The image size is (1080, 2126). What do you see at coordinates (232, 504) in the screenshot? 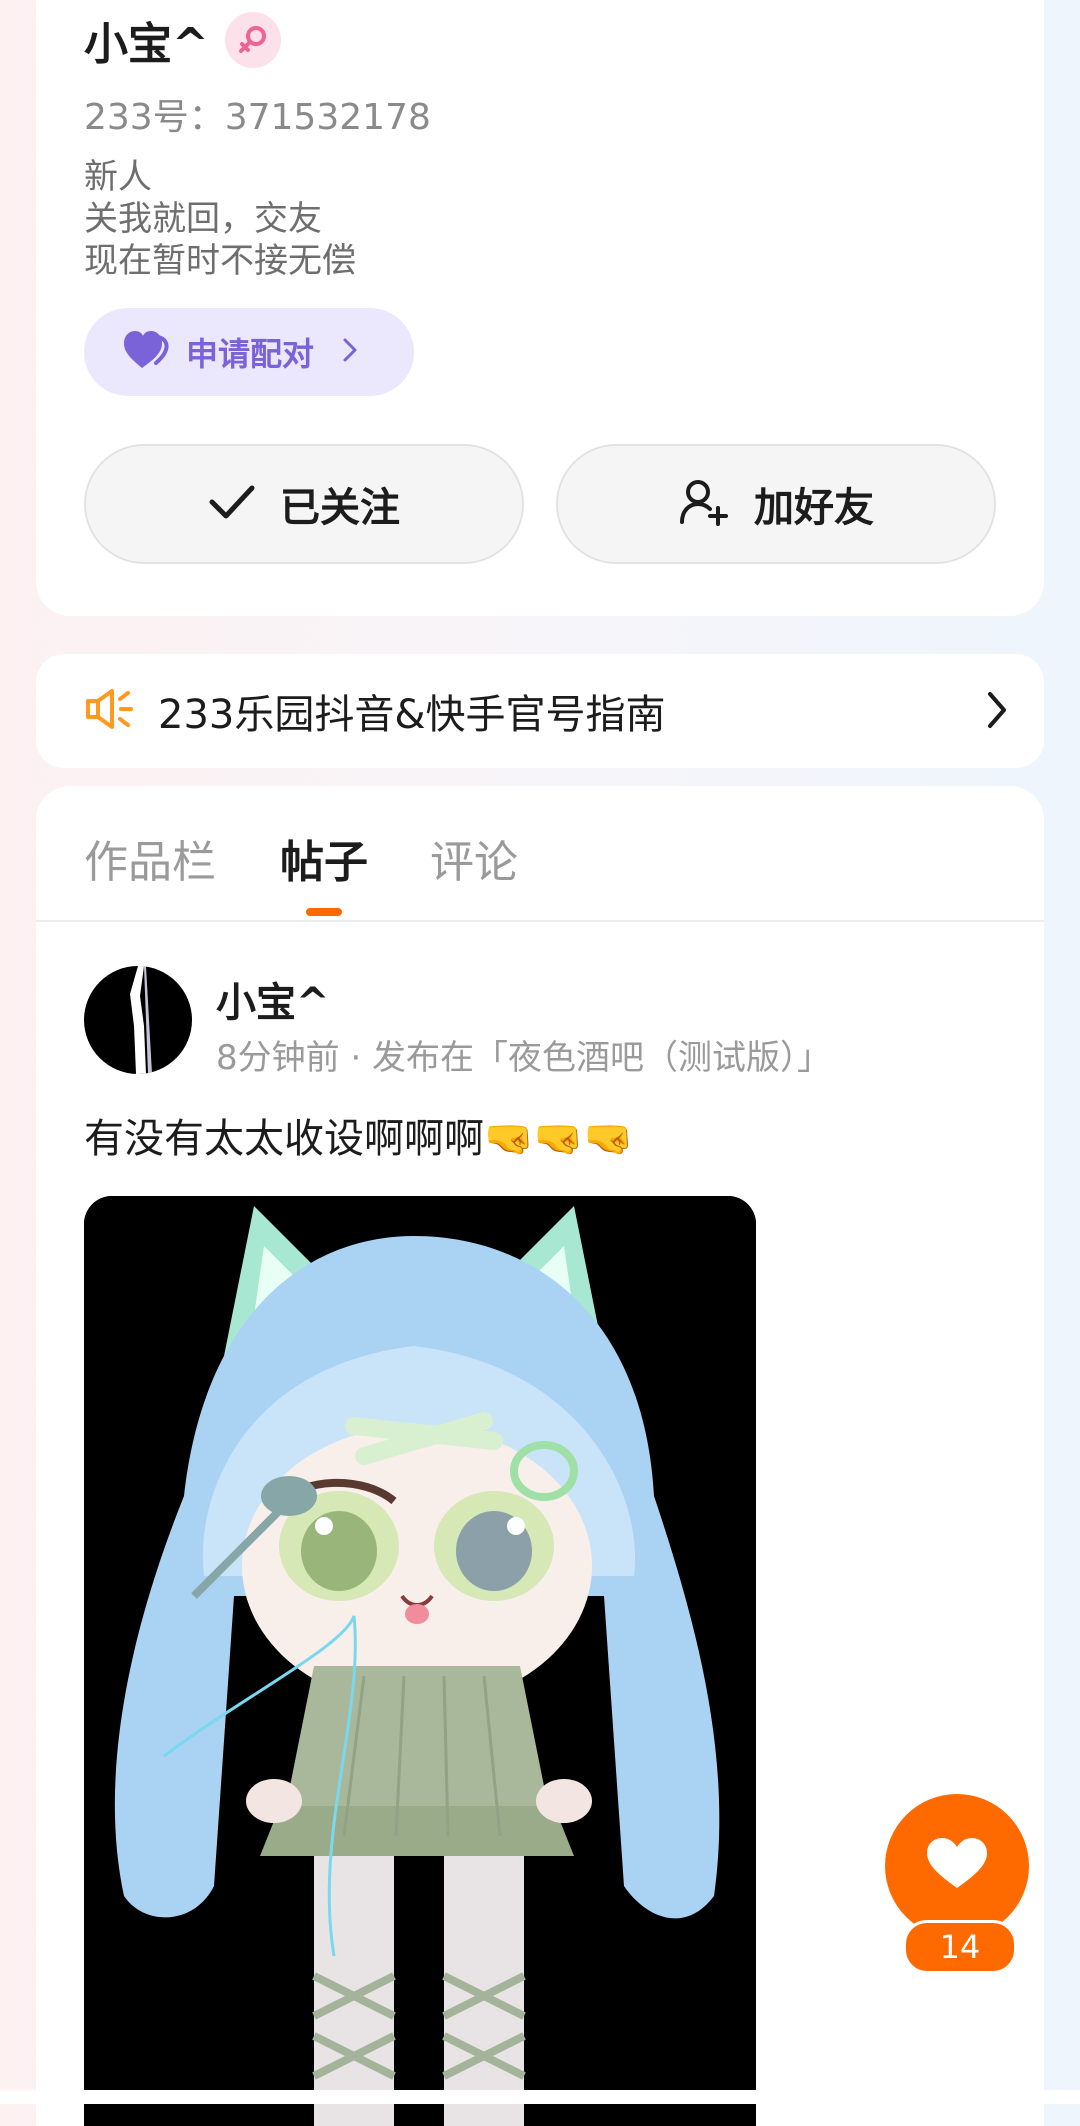
I see `check-icon` at bounding box center [232, 504].